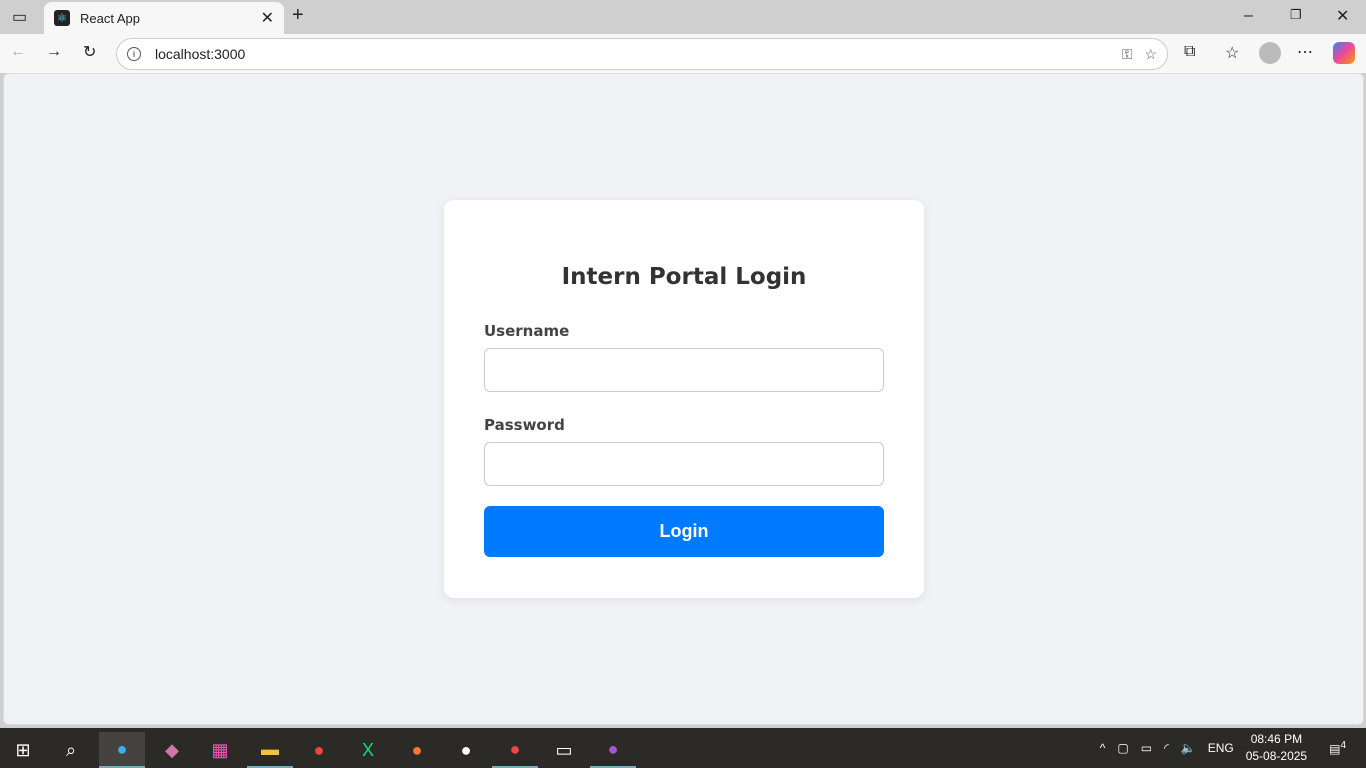  What do you see at coordinates (19, 17) in the screenshot?
I see `sidebar-toggle-icon: ▭` at bounding box center [19, 17].